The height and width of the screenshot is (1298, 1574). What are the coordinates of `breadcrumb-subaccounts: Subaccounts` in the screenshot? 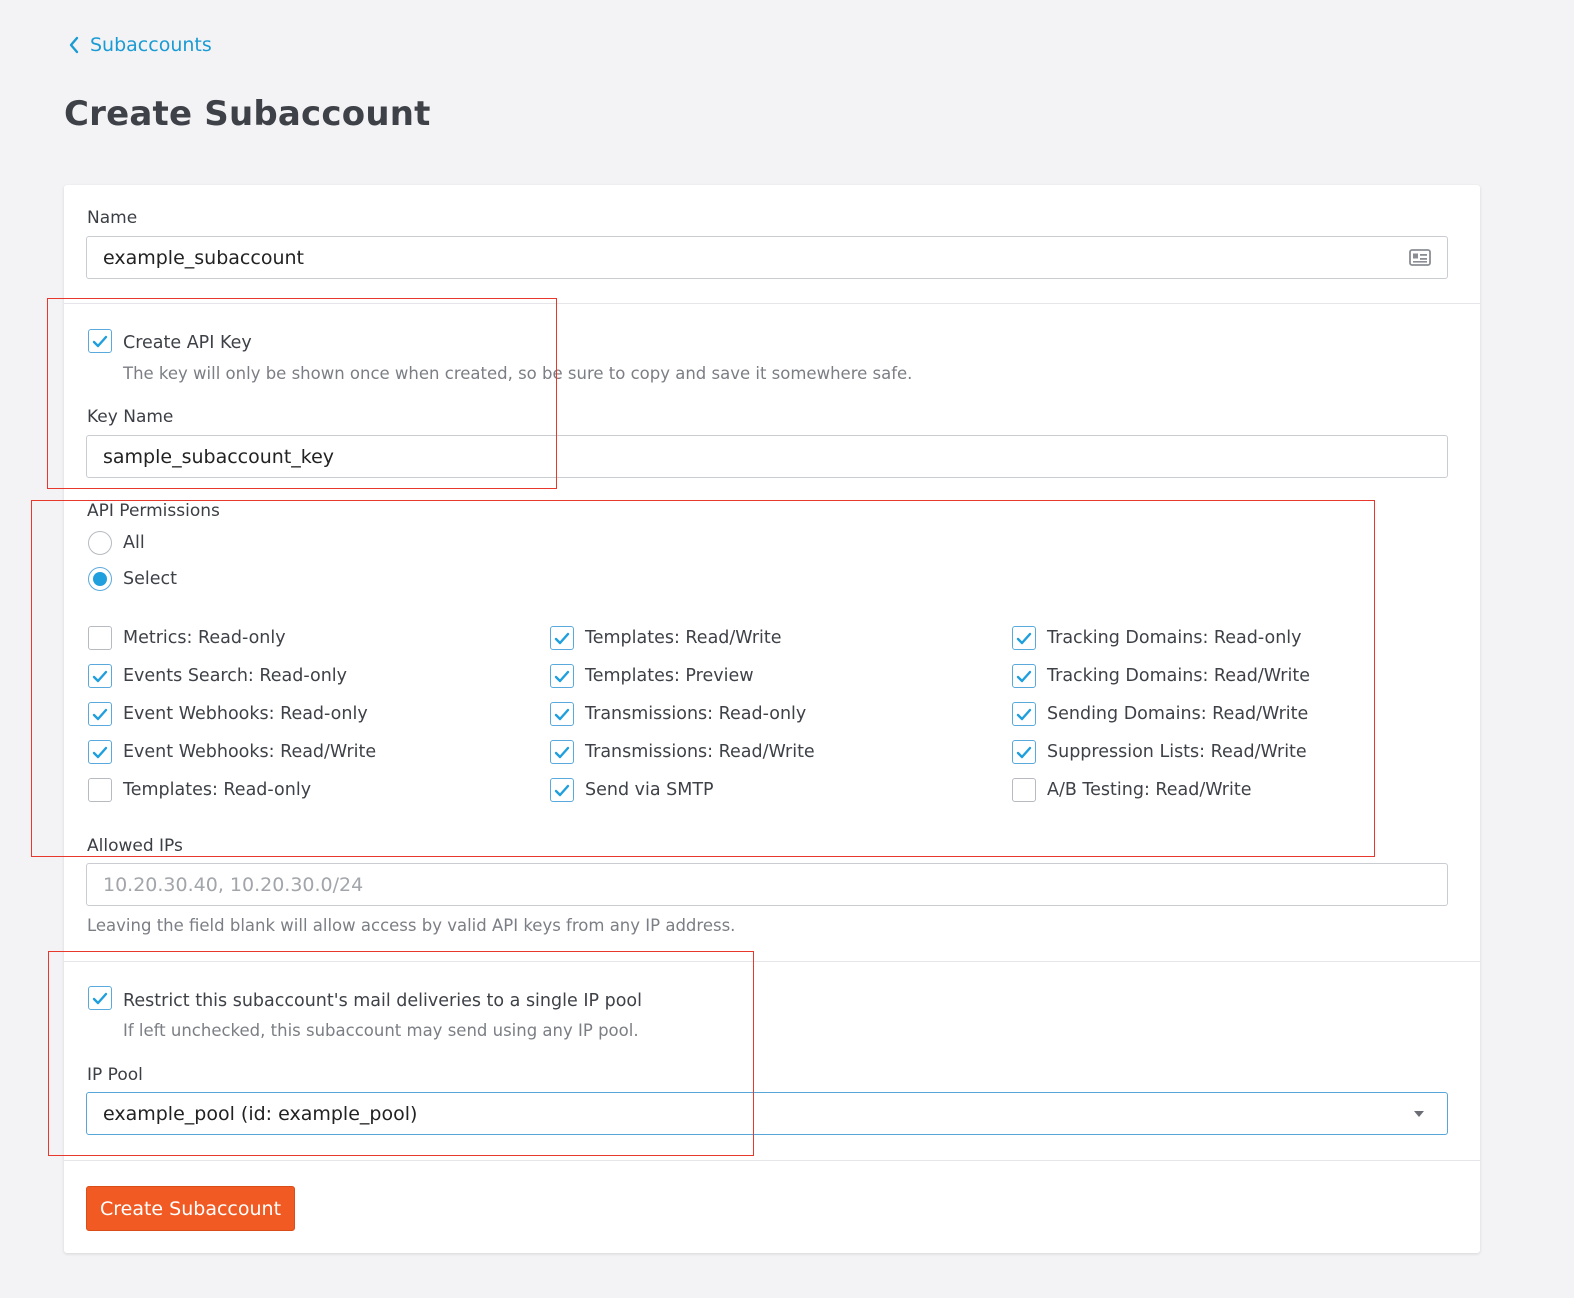 It's located at (140, 45).